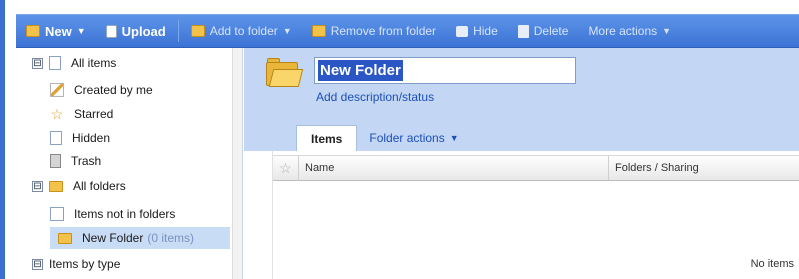 This screenshot has width=799, height=279. Describe the element at coordinates (85, 264) in the screenshot. I see `sidebar-item-label: Items by type` at that location.